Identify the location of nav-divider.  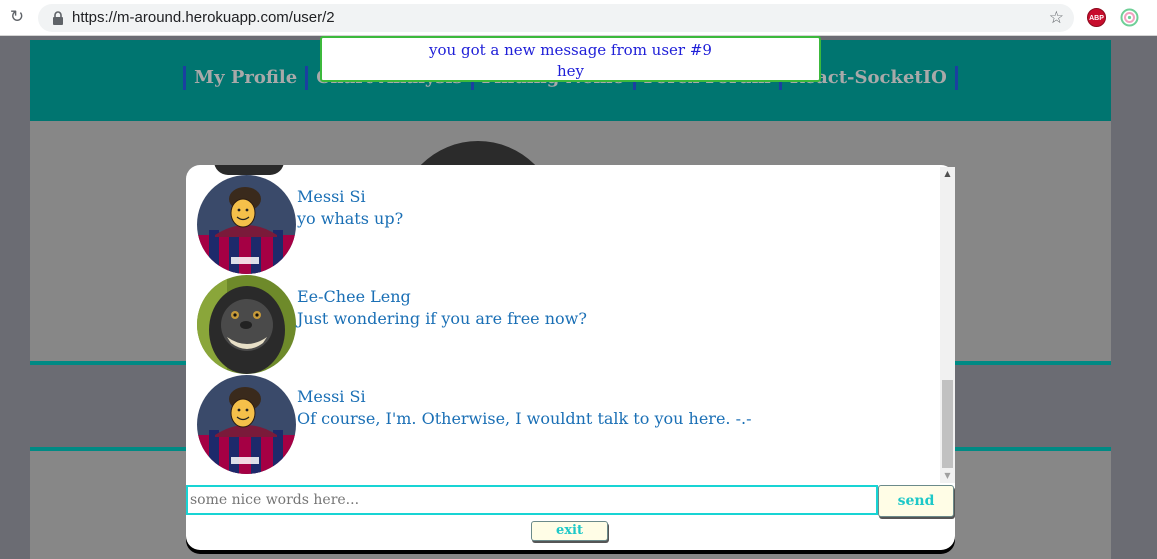
(956, 78).